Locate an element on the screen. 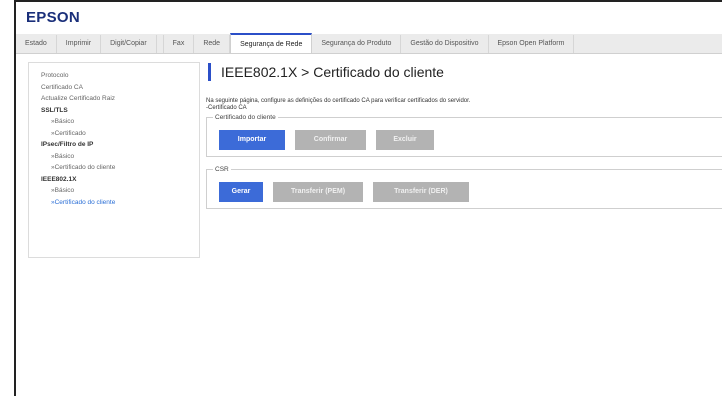 The height and width of the screenshot is (396, 722). sidebar-item-ca-certificate: Certificado CA is located at coordinates (120, 88).